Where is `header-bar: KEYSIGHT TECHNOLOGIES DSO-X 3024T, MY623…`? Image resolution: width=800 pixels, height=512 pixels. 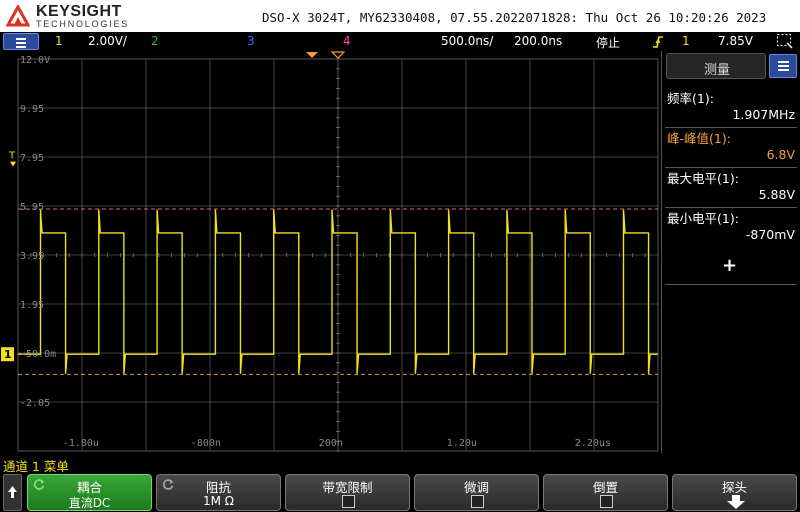 header-bar: KEYSIGHT TECHNOLOGIES DSO-X 3024T, MY623… is located at coordinates (400, 16).